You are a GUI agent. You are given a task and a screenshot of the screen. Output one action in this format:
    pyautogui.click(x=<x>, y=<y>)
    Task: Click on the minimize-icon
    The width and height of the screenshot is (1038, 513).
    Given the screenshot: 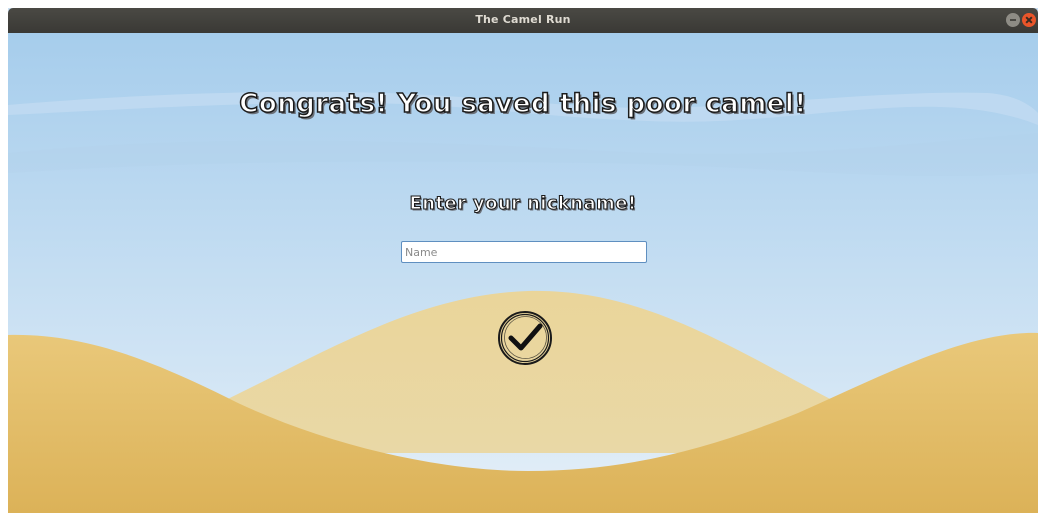 What is the action you would take?
    pyautogui.click(x=1013, y=20)
    